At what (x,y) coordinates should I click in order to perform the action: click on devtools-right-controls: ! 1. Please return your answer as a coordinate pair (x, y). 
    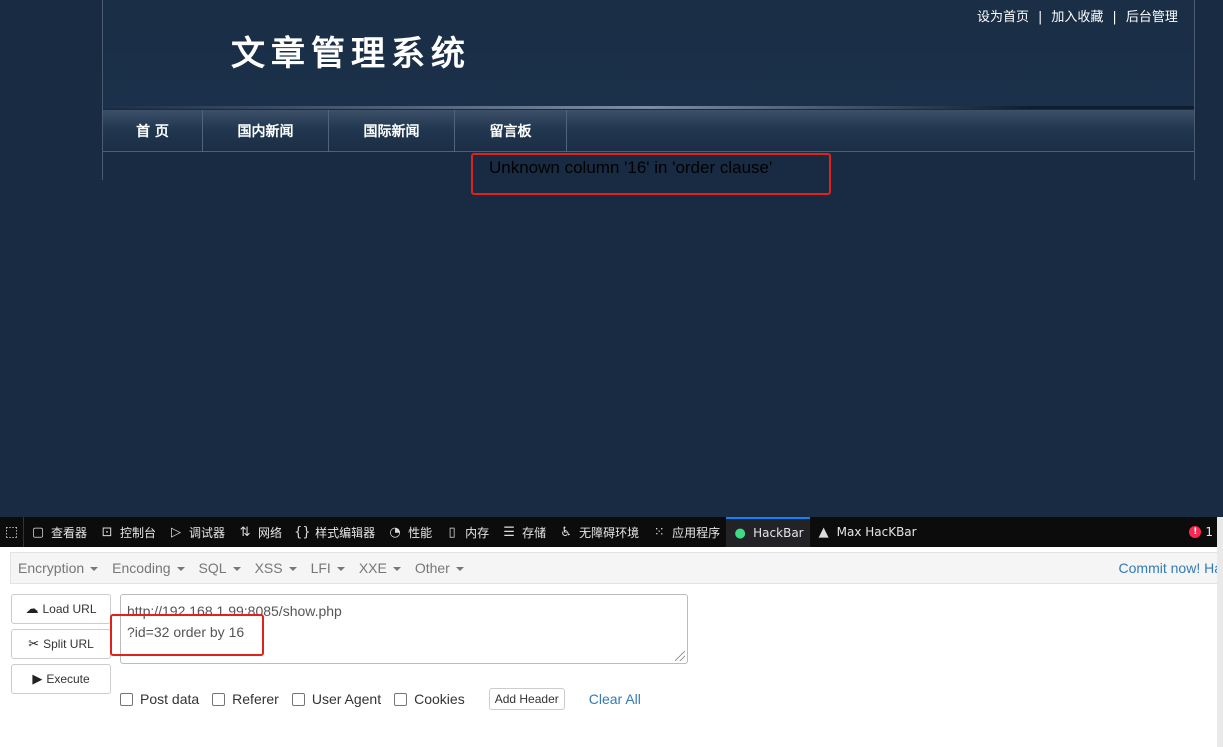
    Looking at the image, I should click on (1201, 532).